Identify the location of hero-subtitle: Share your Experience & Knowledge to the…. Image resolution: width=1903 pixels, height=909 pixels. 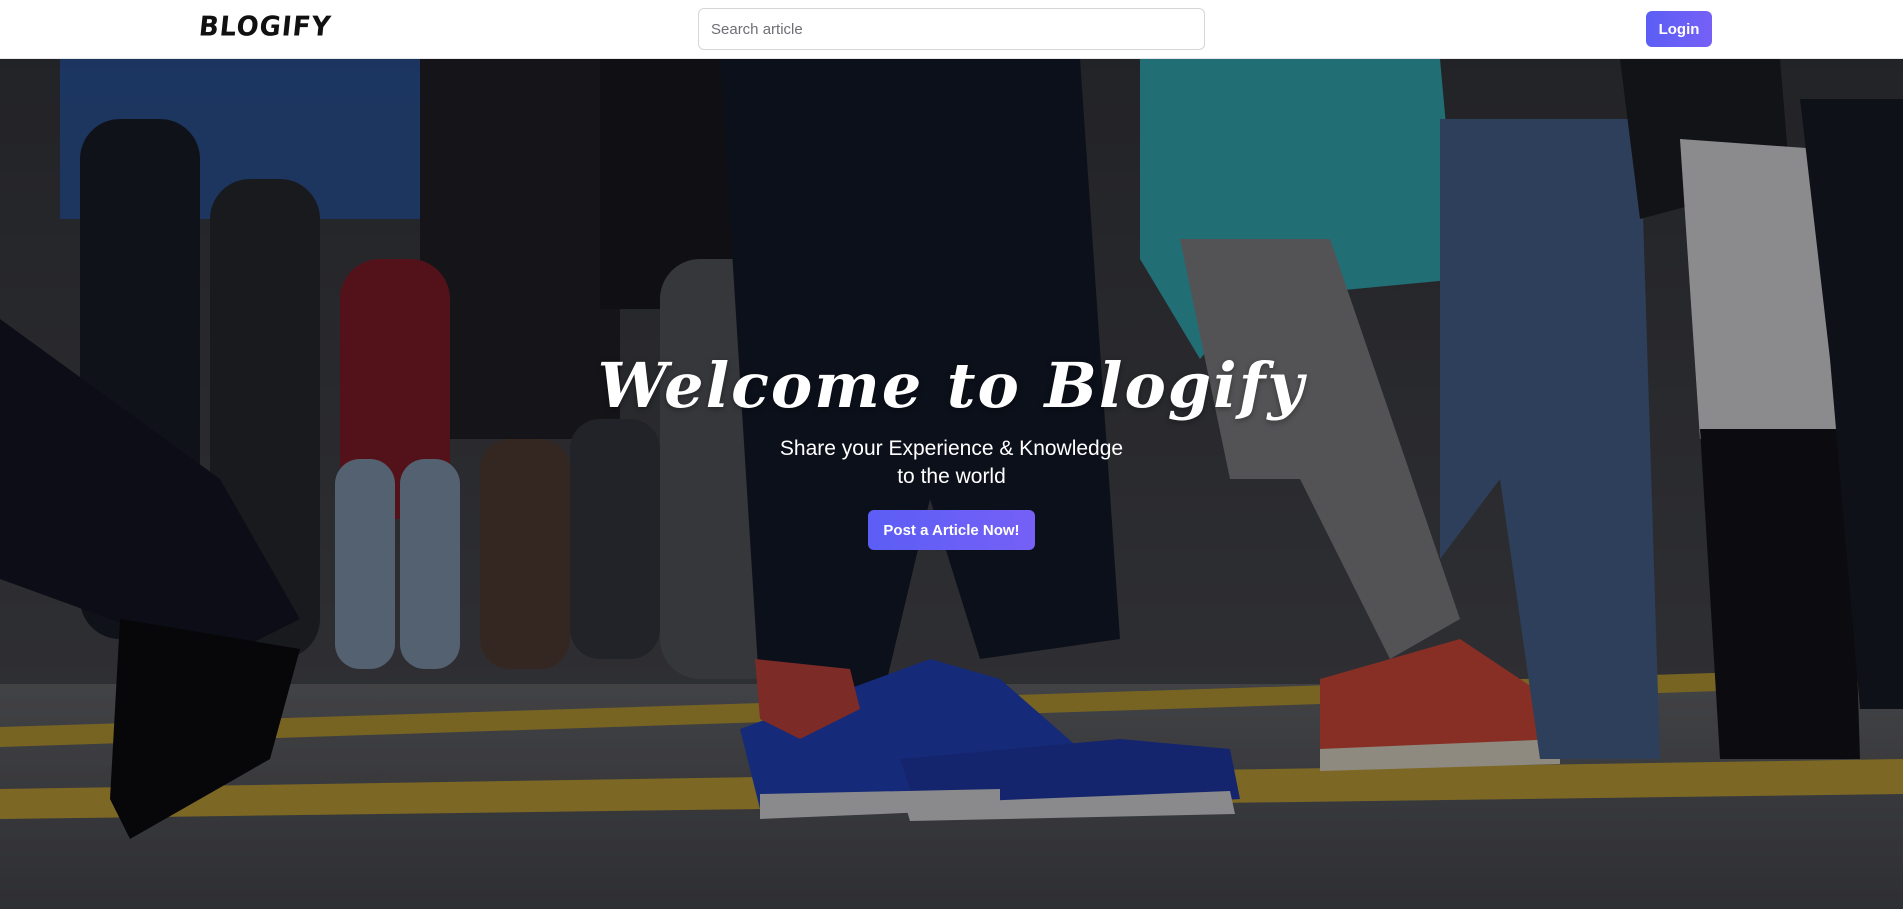
(951, 463).